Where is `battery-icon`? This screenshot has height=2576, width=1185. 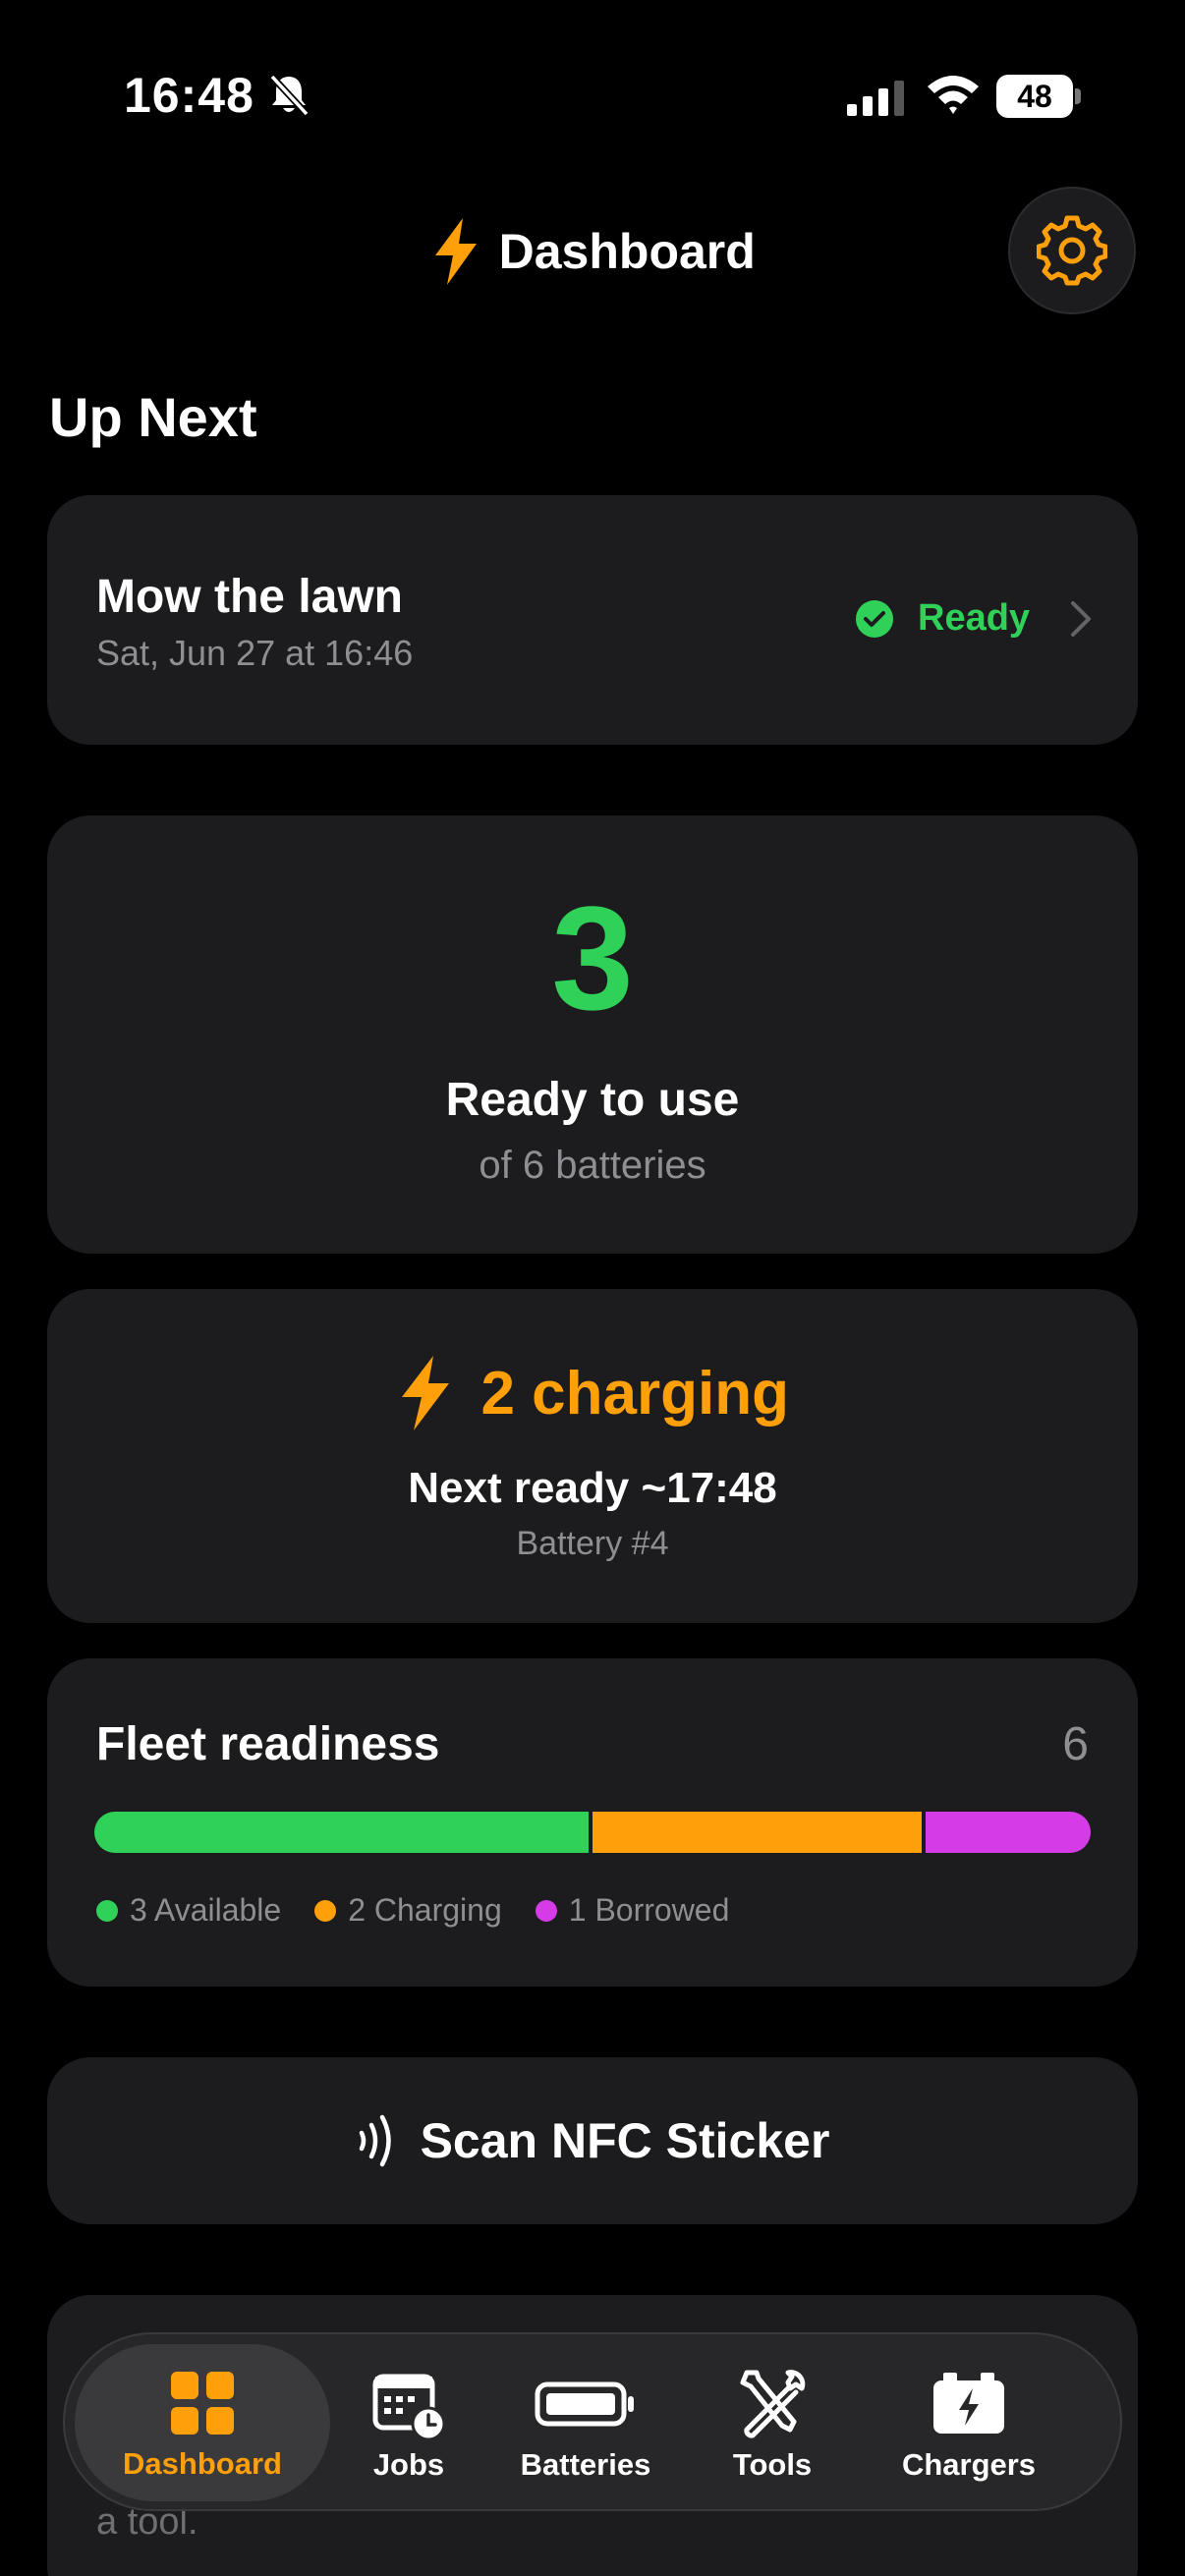 battery-icon is located at coordinates (585, 2404).